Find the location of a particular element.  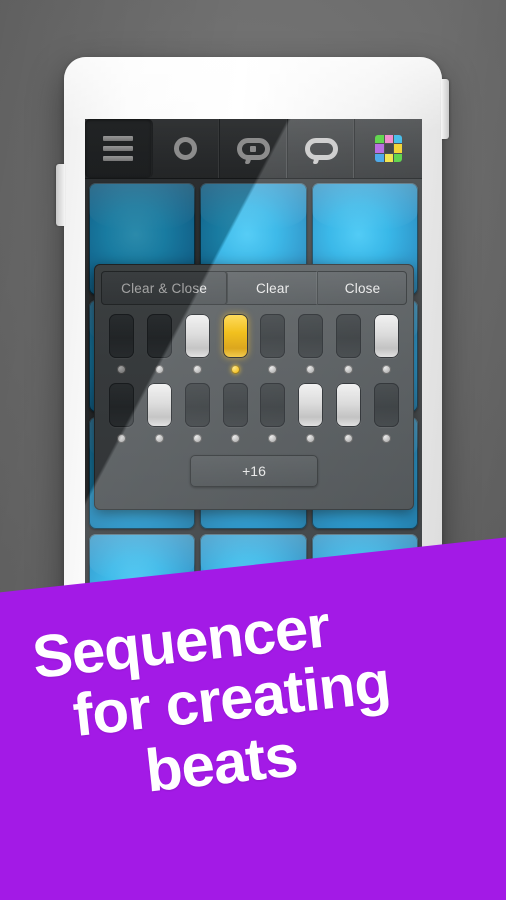

dialog-action-bar: Clear & Close Clear Close is located at coordinates (254, 288).